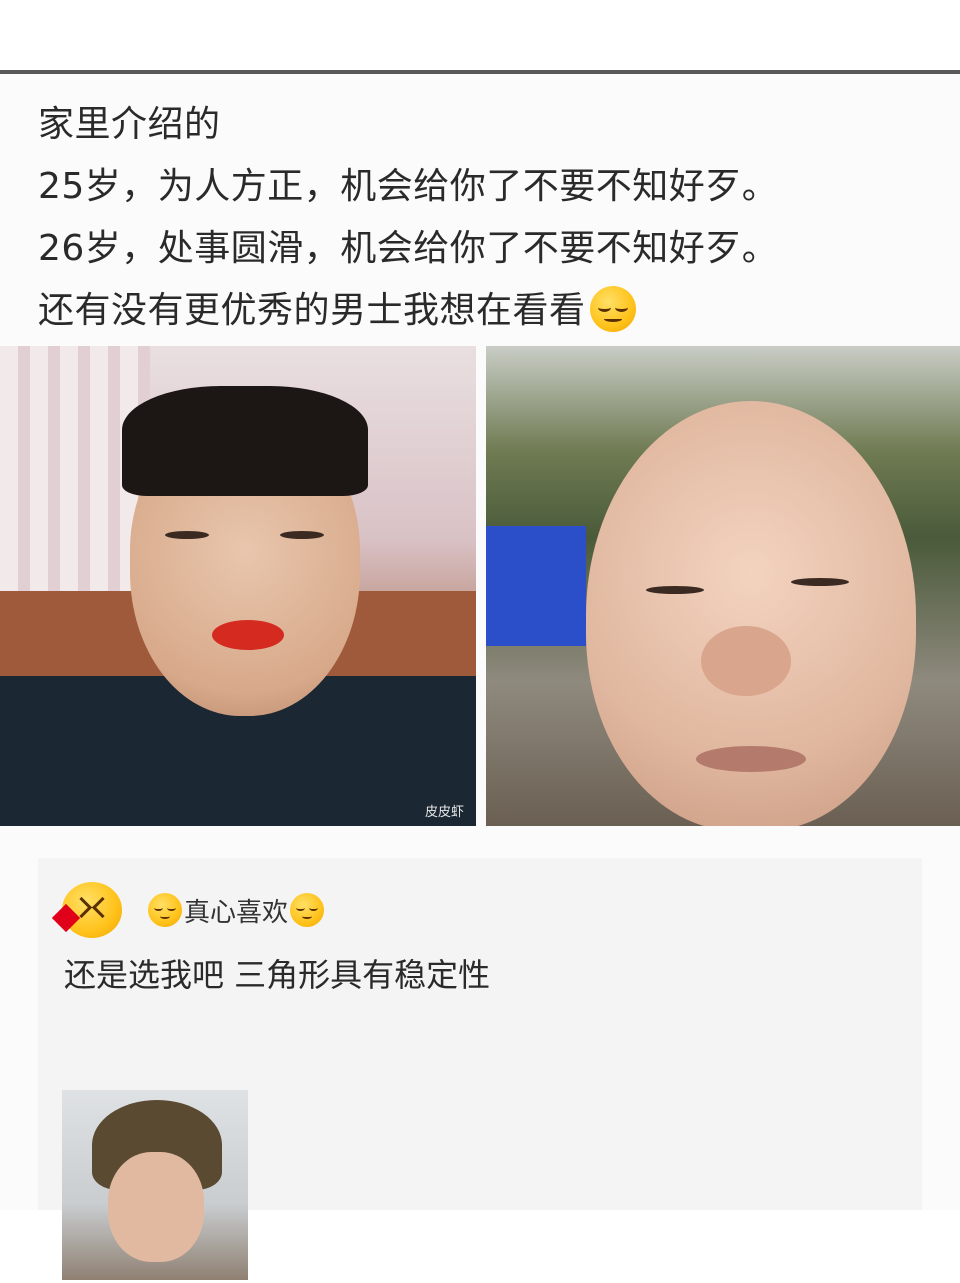  Describe the element at coordinates (129, 124) in the screenshot. I see `post-line-1: 家里介绍的` at that location.